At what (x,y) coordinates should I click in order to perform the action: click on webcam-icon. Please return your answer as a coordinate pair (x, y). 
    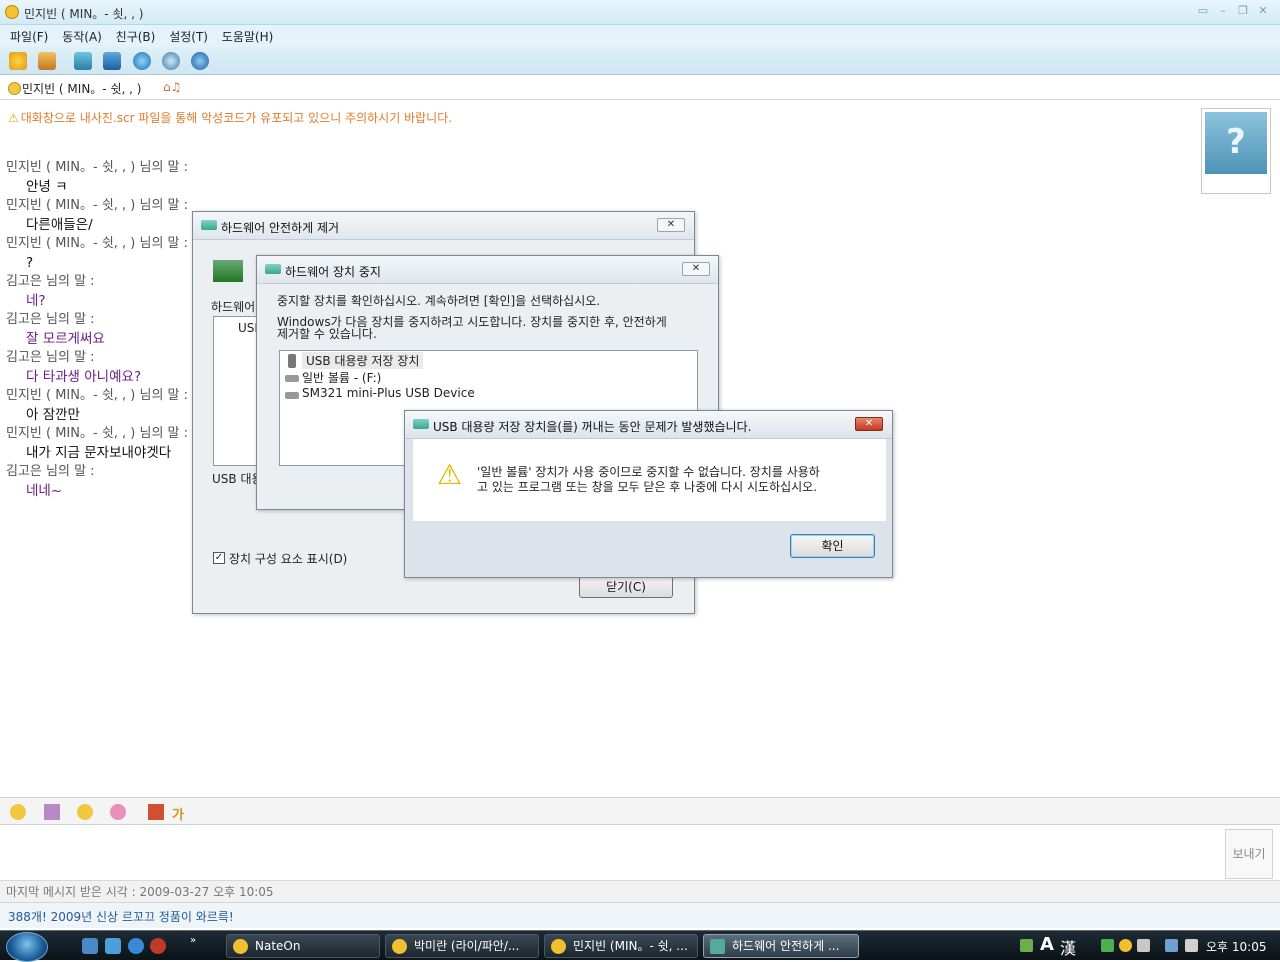
    Looking at the image, I should click on (171, 61).